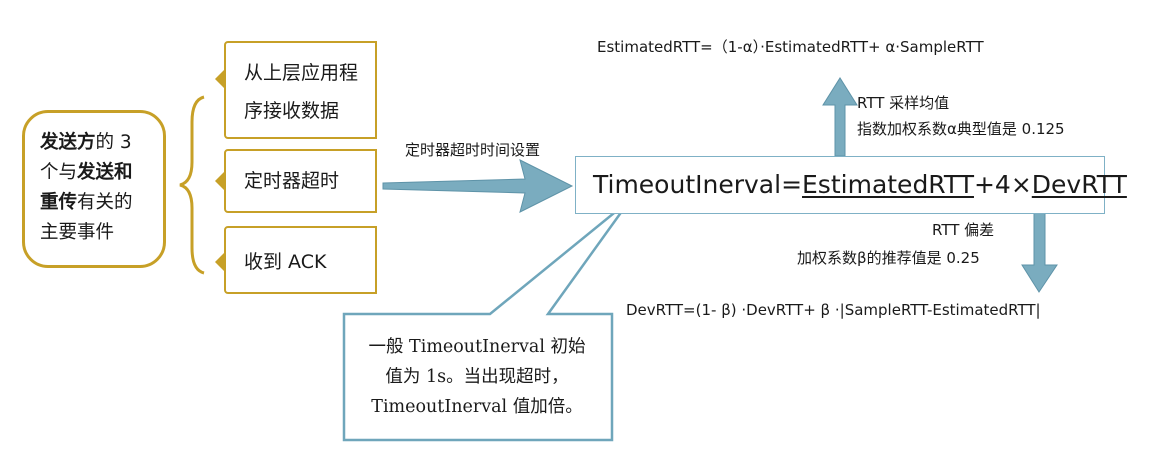 This screenshot has height=473, width=1149. I want to click on event-box-receive-data: 从上层应用程 序接收数据, so click(300, 90).